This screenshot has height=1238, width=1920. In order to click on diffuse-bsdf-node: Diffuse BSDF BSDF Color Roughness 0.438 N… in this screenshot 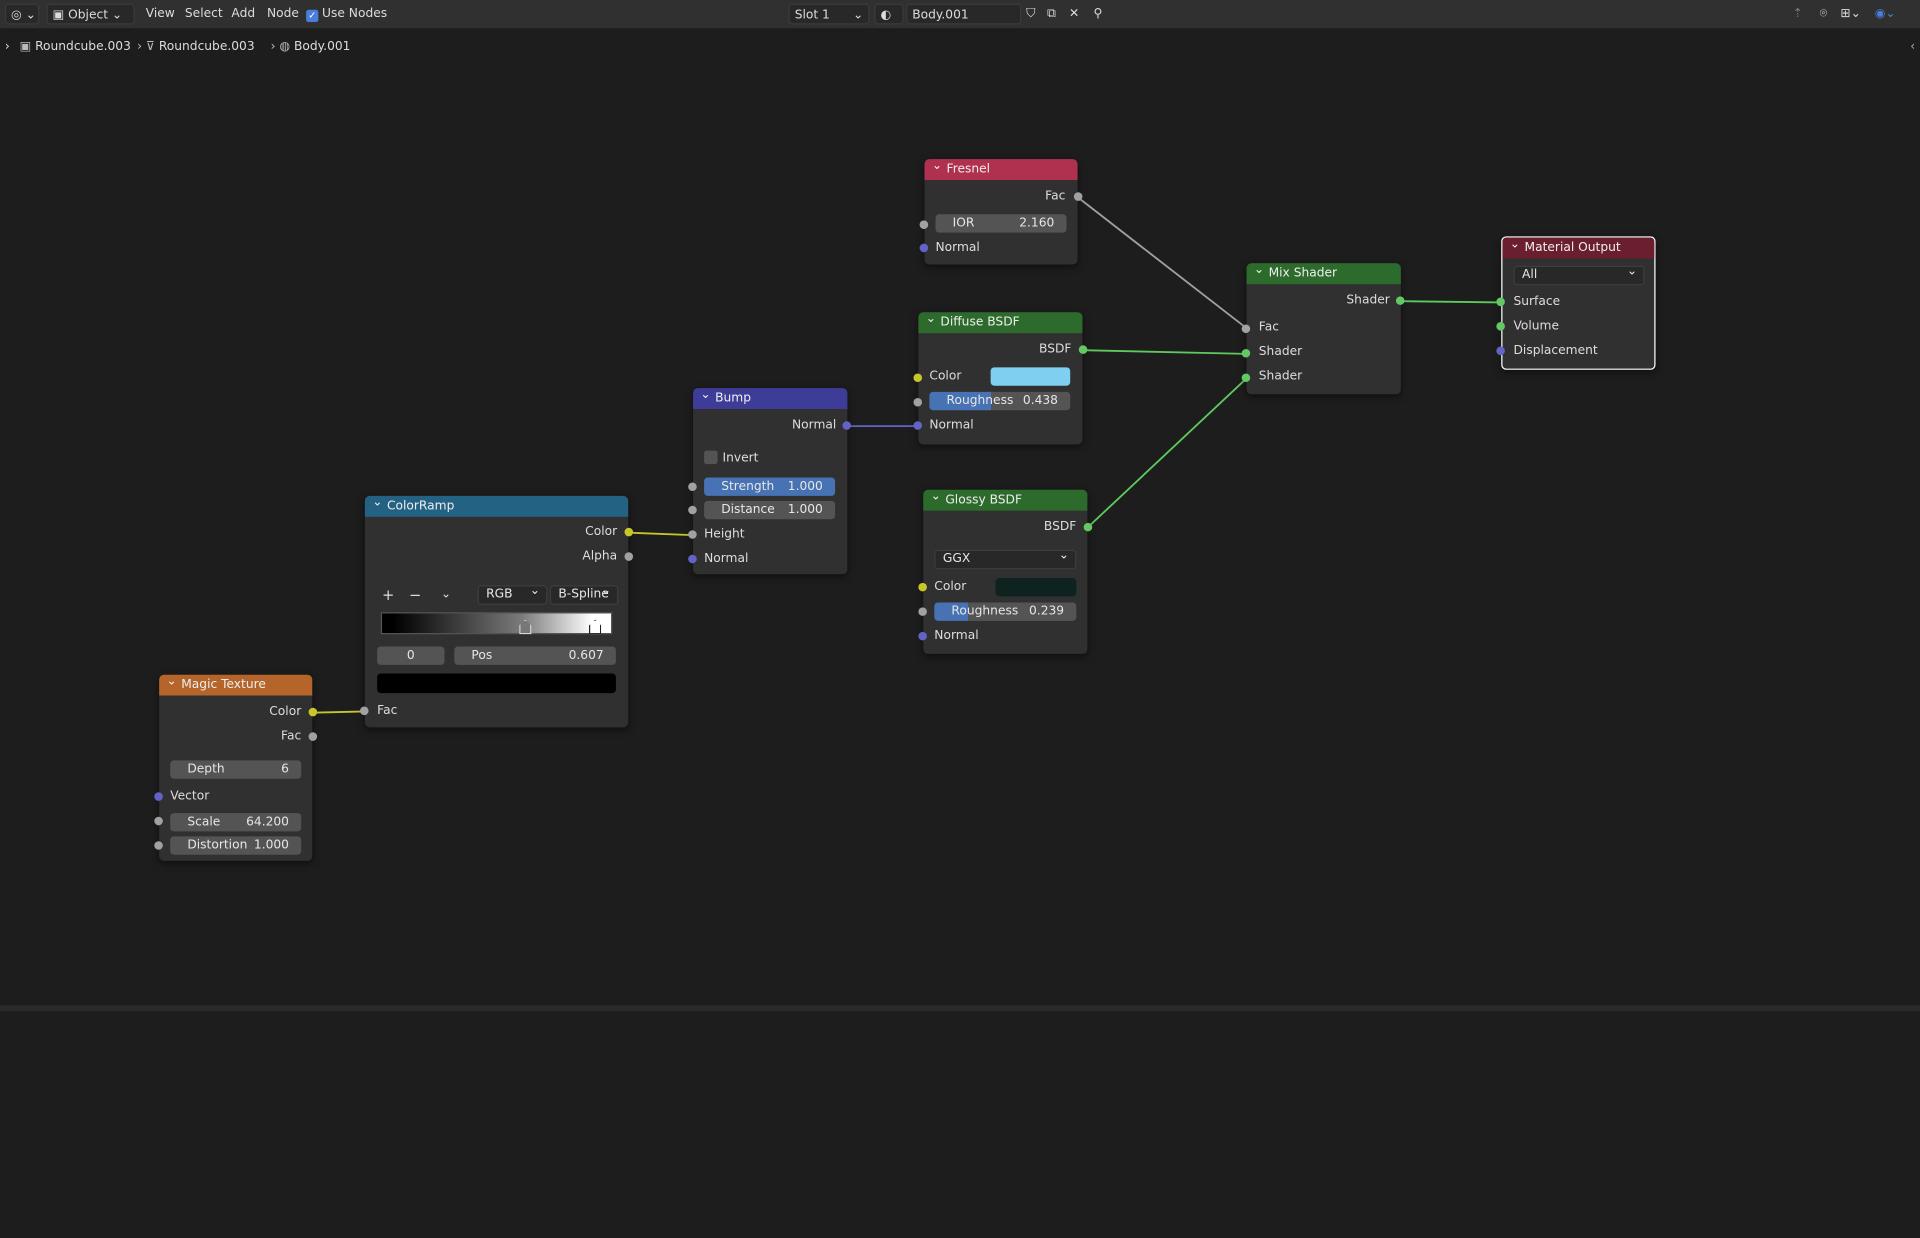, I will do `click(1000, 377)`.